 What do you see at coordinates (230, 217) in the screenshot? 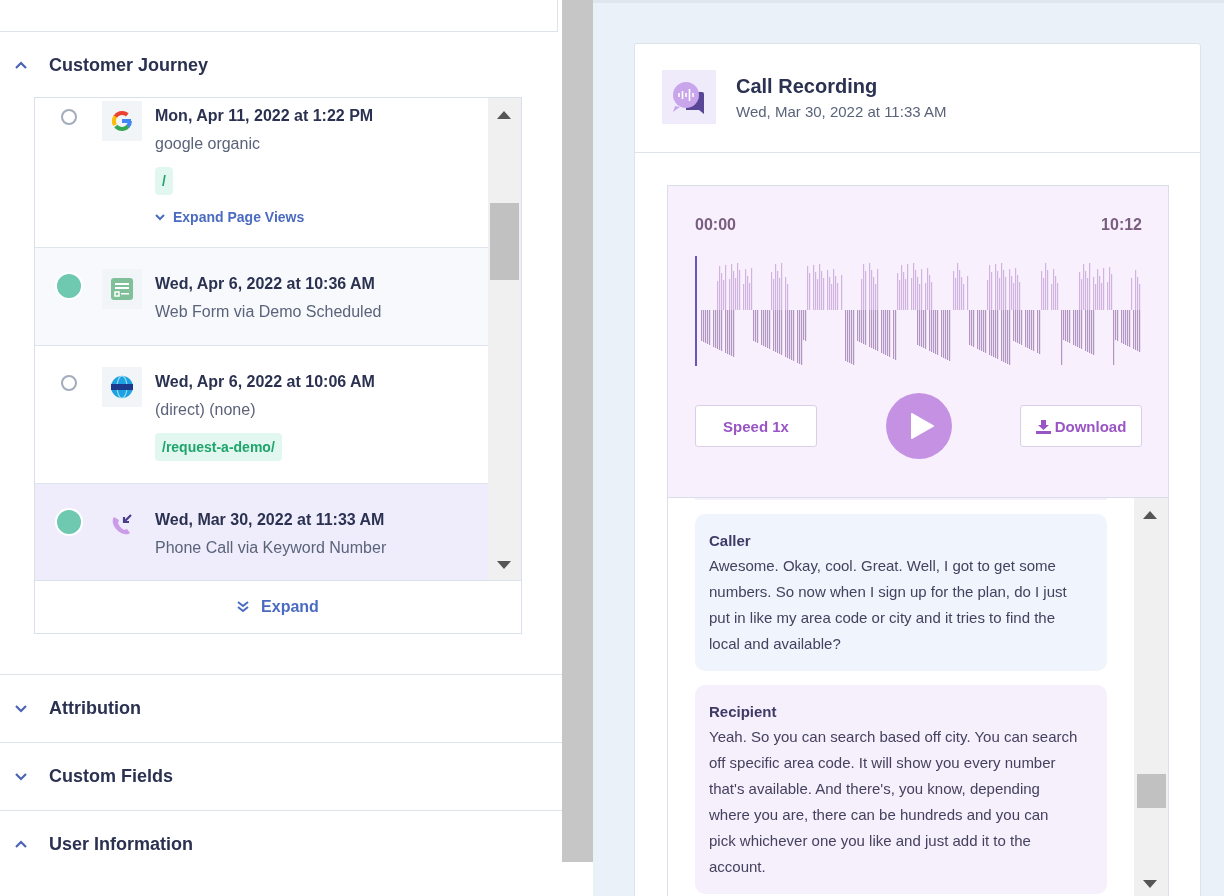
I see `expand-page-views-link: Expand Page Views` at bounding box center [230, 217].